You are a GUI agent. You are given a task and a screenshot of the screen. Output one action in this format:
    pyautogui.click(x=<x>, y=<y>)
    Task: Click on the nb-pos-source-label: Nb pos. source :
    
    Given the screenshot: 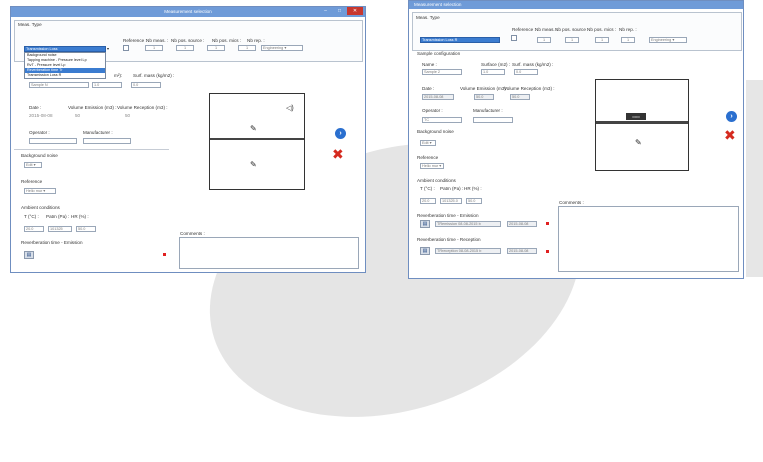 What is the action you would take?
    pyautogui.click(x=188, y=40)
    